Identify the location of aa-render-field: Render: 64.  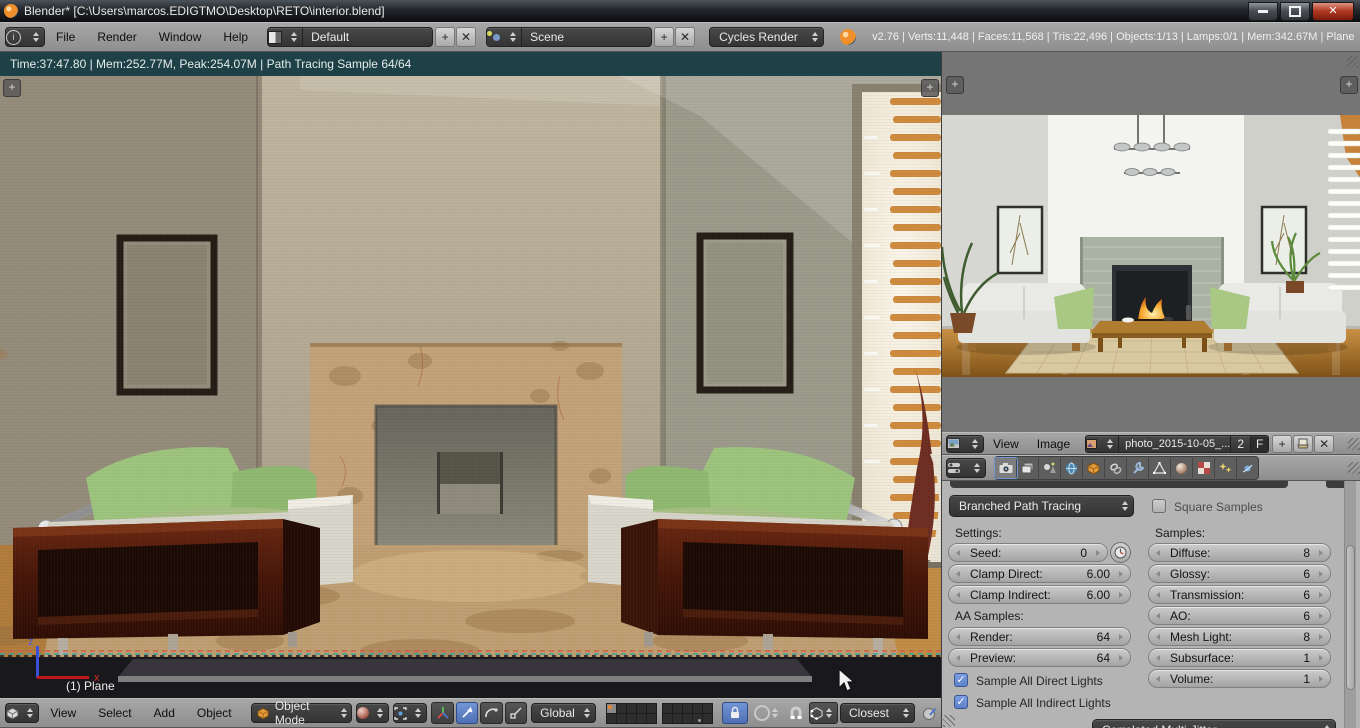
(1039, 636).